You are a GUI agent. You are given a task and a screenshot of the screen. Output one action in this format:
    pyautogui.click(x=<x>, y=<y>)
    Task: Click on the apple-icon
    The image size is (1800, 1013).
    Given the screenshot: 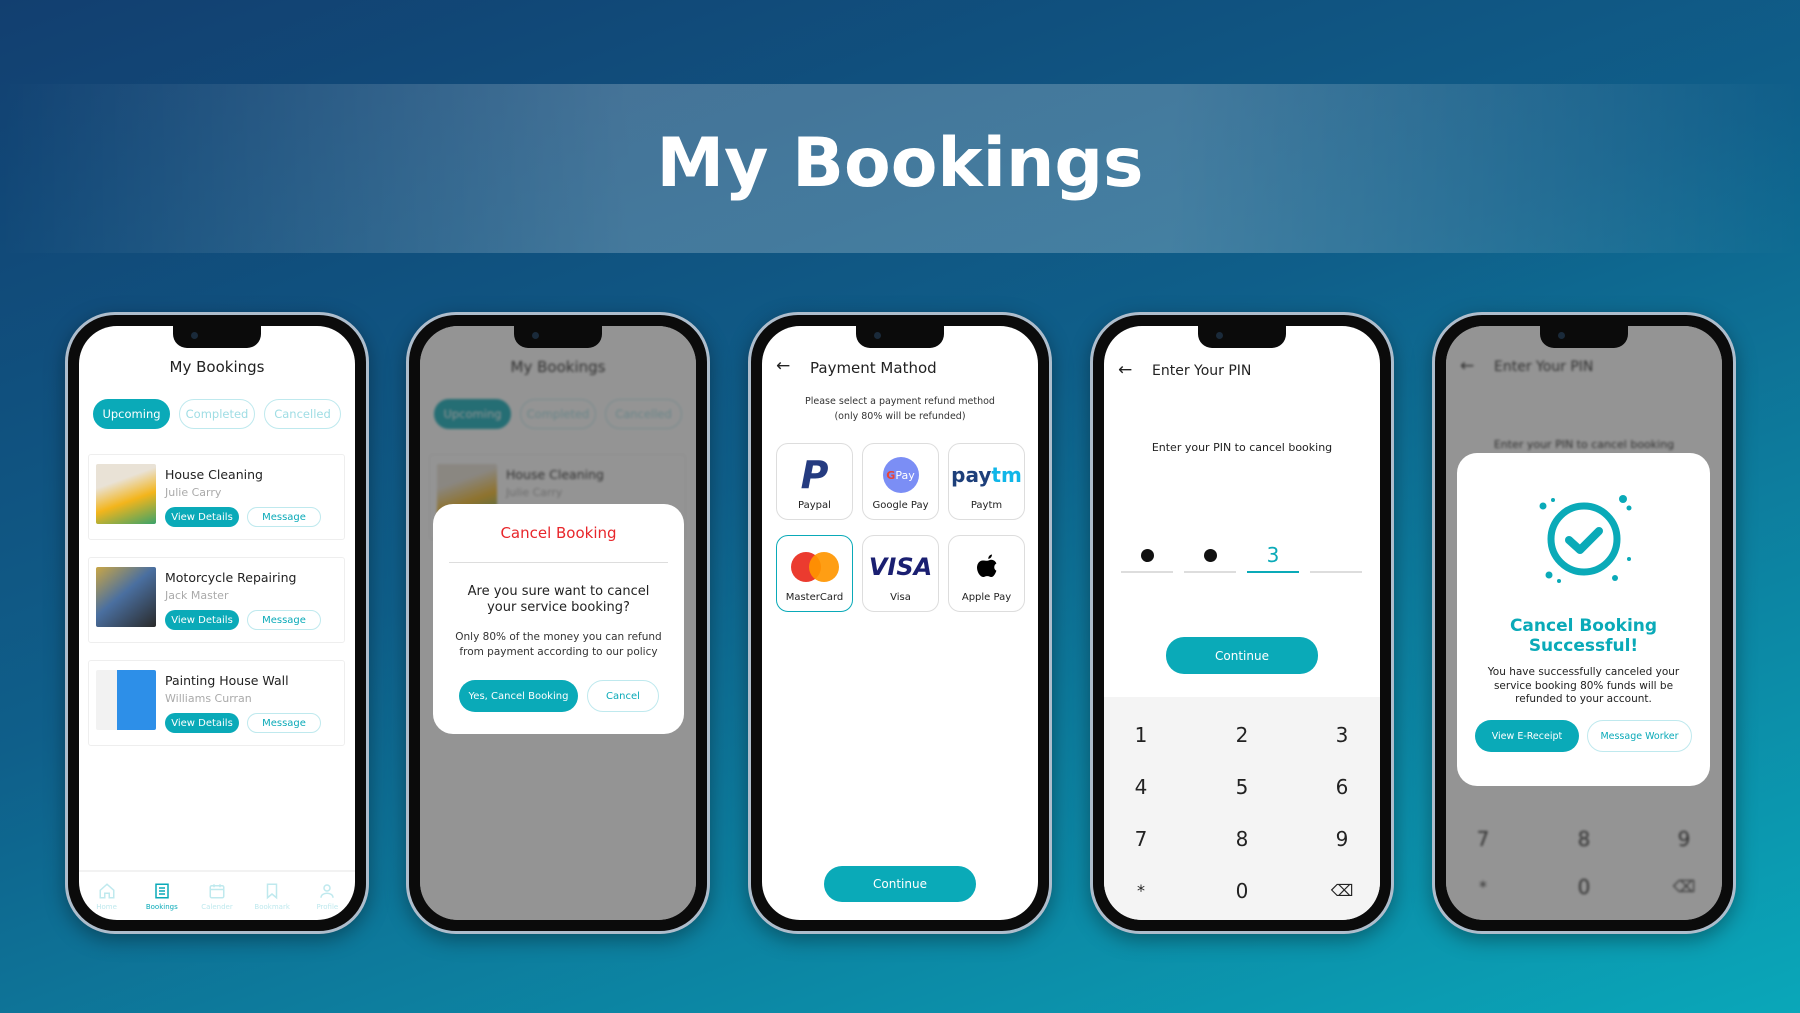 What is the action you would take?
    pyautogui.click(x=986, y=567)
    